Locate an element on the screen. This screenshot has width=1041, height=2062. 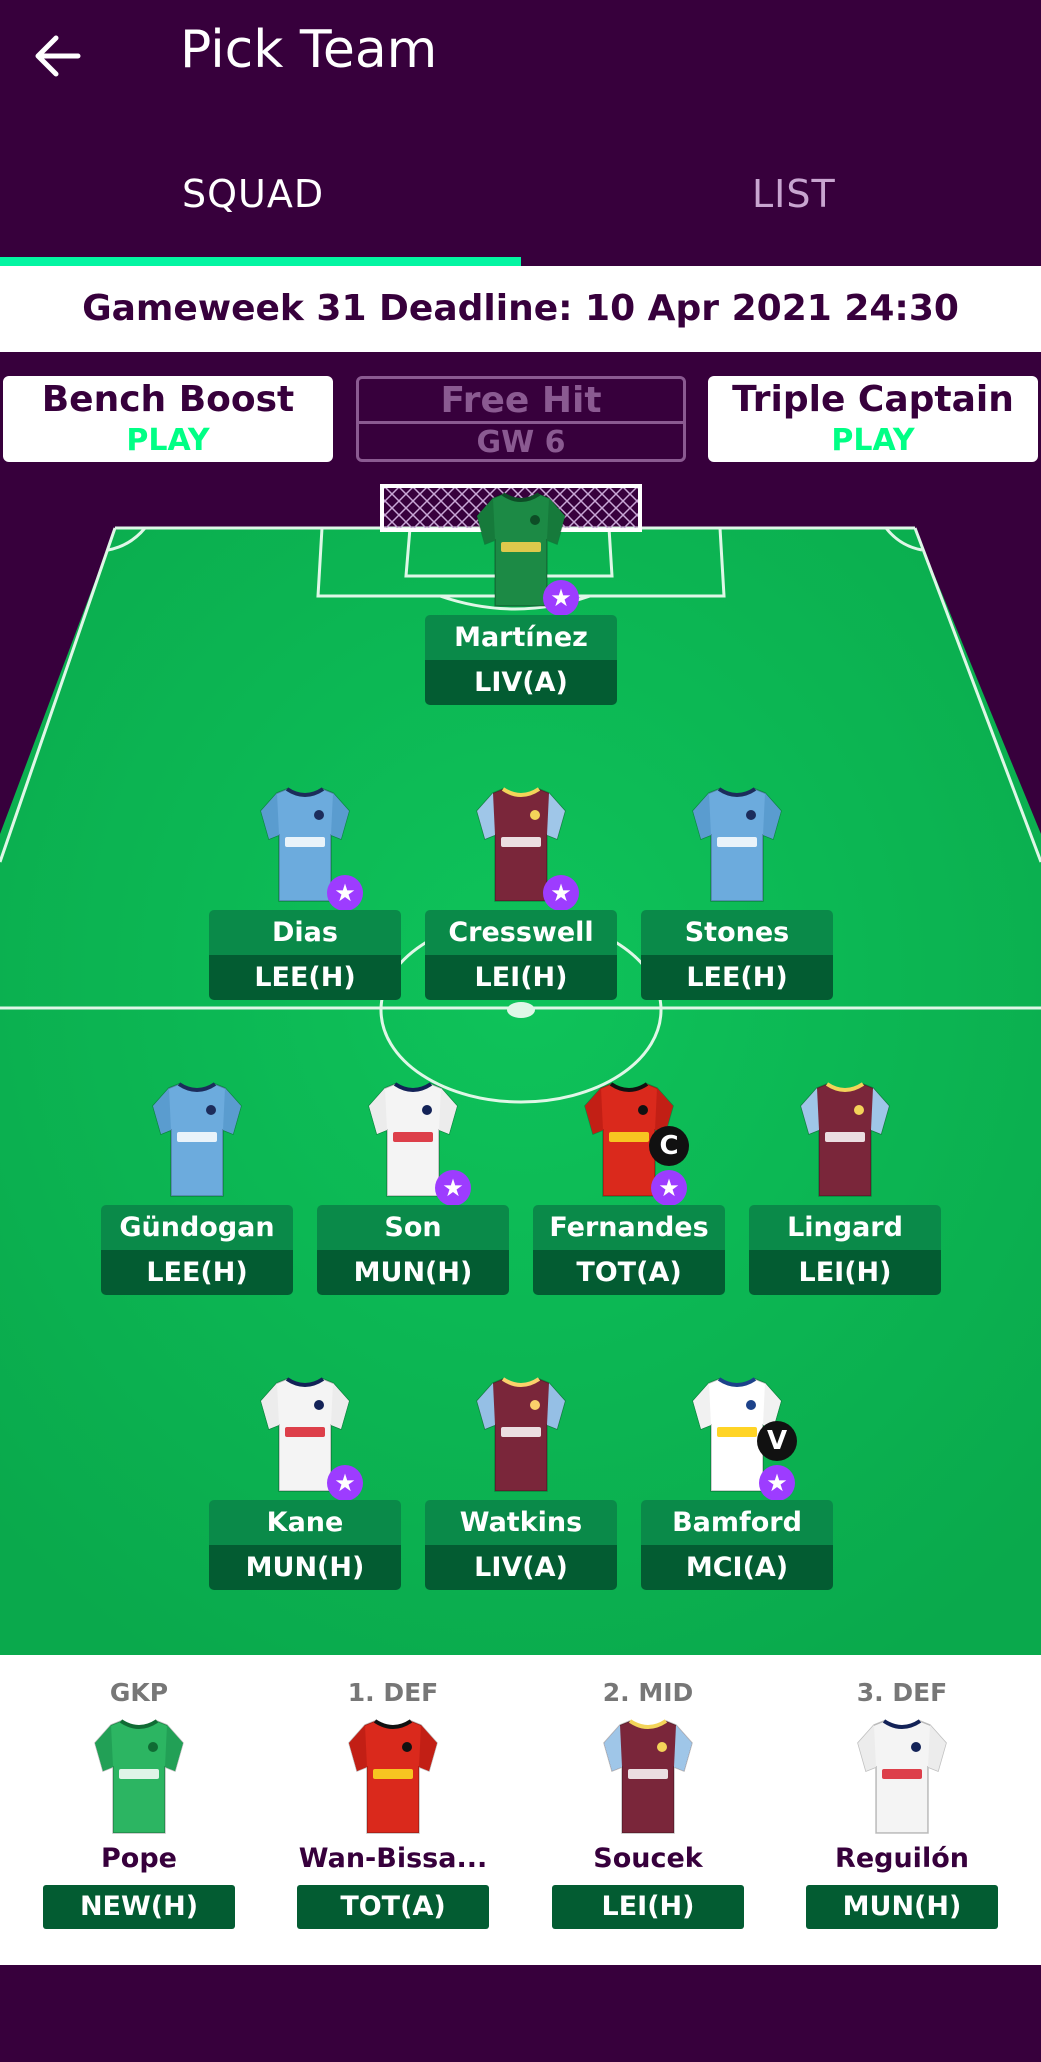
player-label: Lingard LEI(H) is located at coordinates (845, 1250).